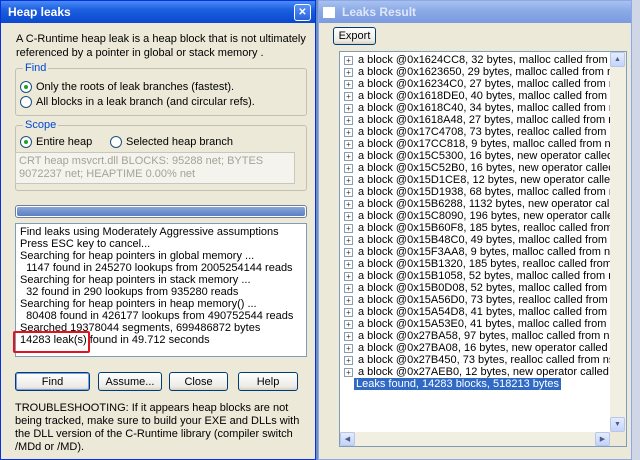 The height and width of the screenshot is (460, 640). What do you see at coordinates (354, 36) in the screenshot?
I see `export-button: Export` at bounding box center [354, 36].